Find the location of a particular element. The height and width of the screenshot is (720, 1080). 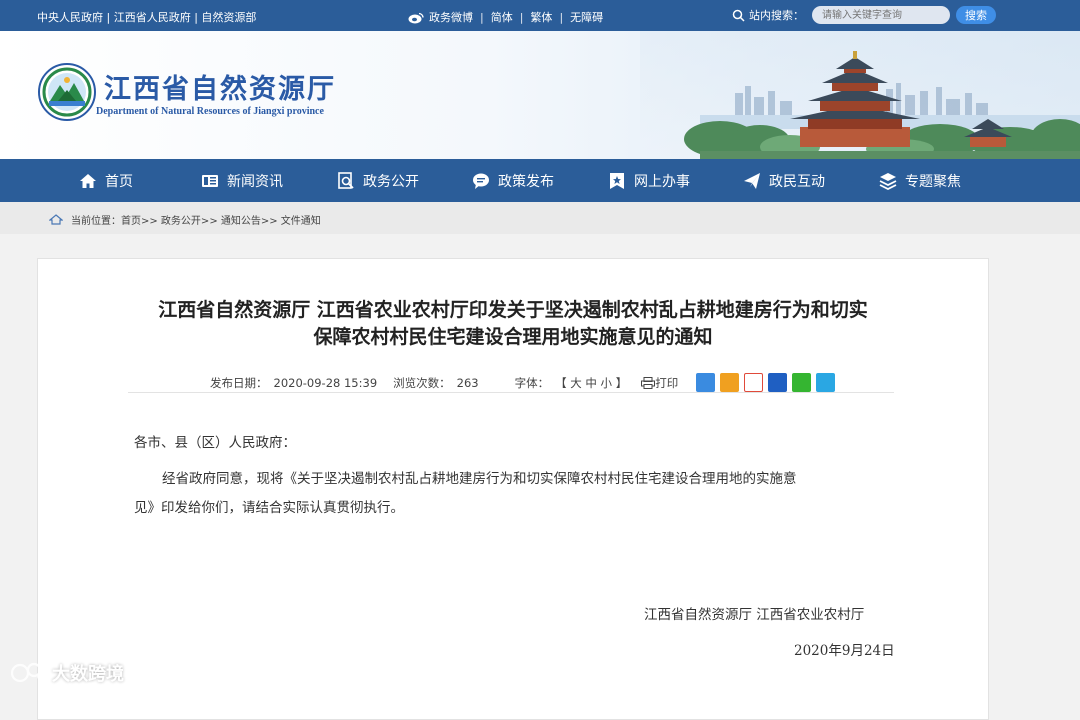

search-input is located at coordinates (881, 15).